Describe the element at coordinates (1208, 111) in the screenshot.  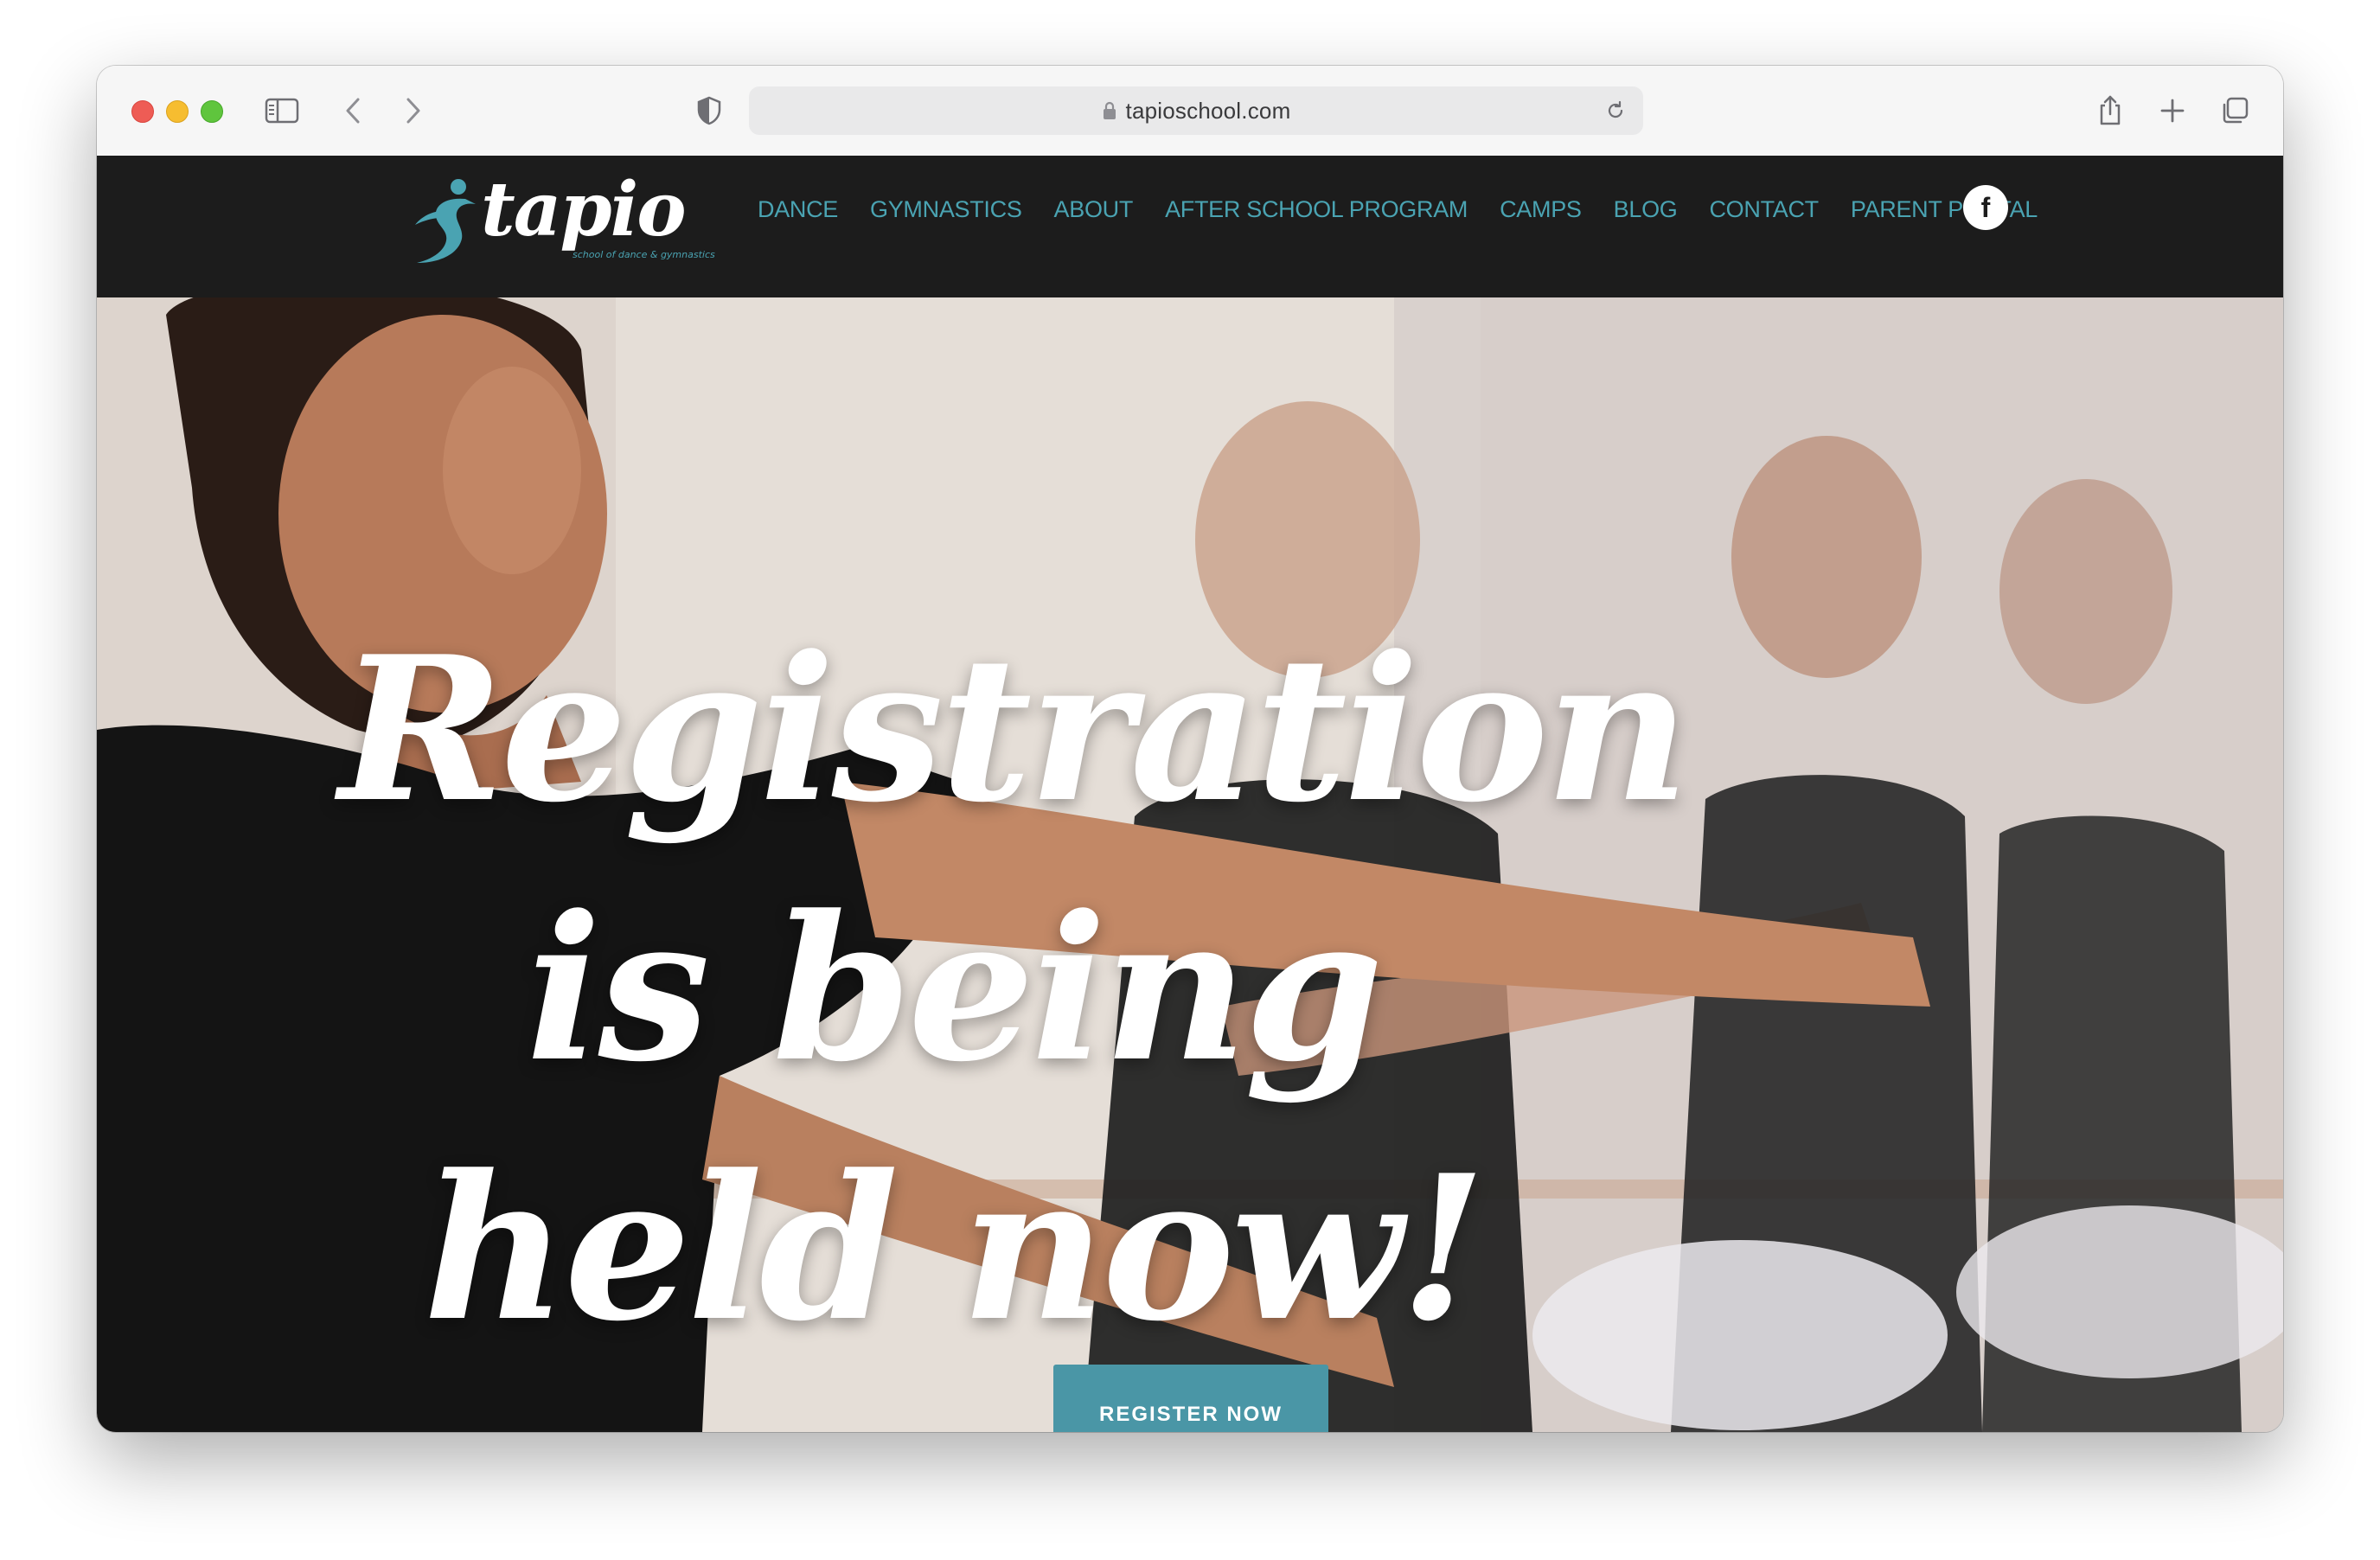
I see `url-text: tapioschool.com` at that location.